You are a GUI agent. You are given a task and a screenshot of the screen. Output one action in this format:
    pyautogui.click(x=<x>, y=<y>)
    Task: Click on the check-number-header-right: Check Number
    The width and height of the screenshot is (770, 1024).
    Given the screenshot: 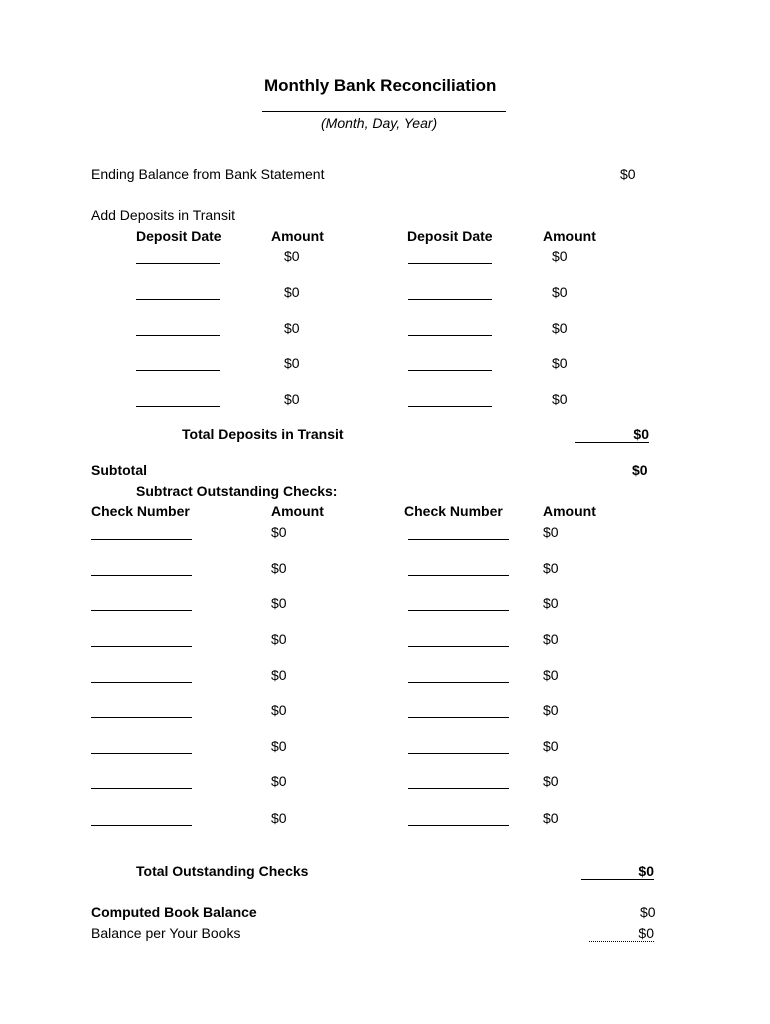 What is the action you would take?
    pyautogui.click(x=453, y=511)
    